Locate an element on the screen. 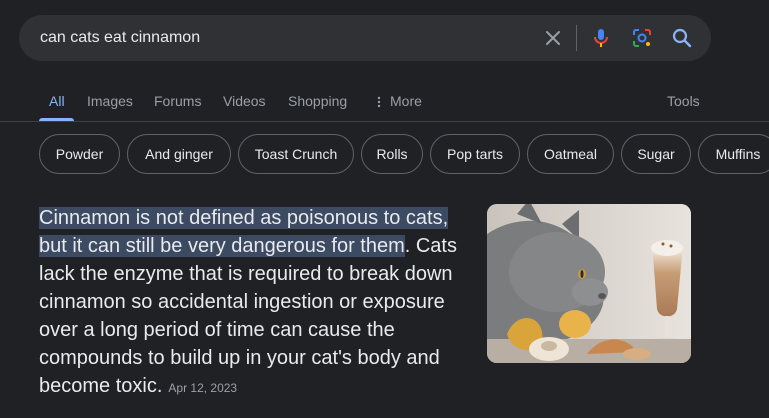 This screenshot has width=769, height=418. tab-forums: Forums is located at coordinates (177, 101).